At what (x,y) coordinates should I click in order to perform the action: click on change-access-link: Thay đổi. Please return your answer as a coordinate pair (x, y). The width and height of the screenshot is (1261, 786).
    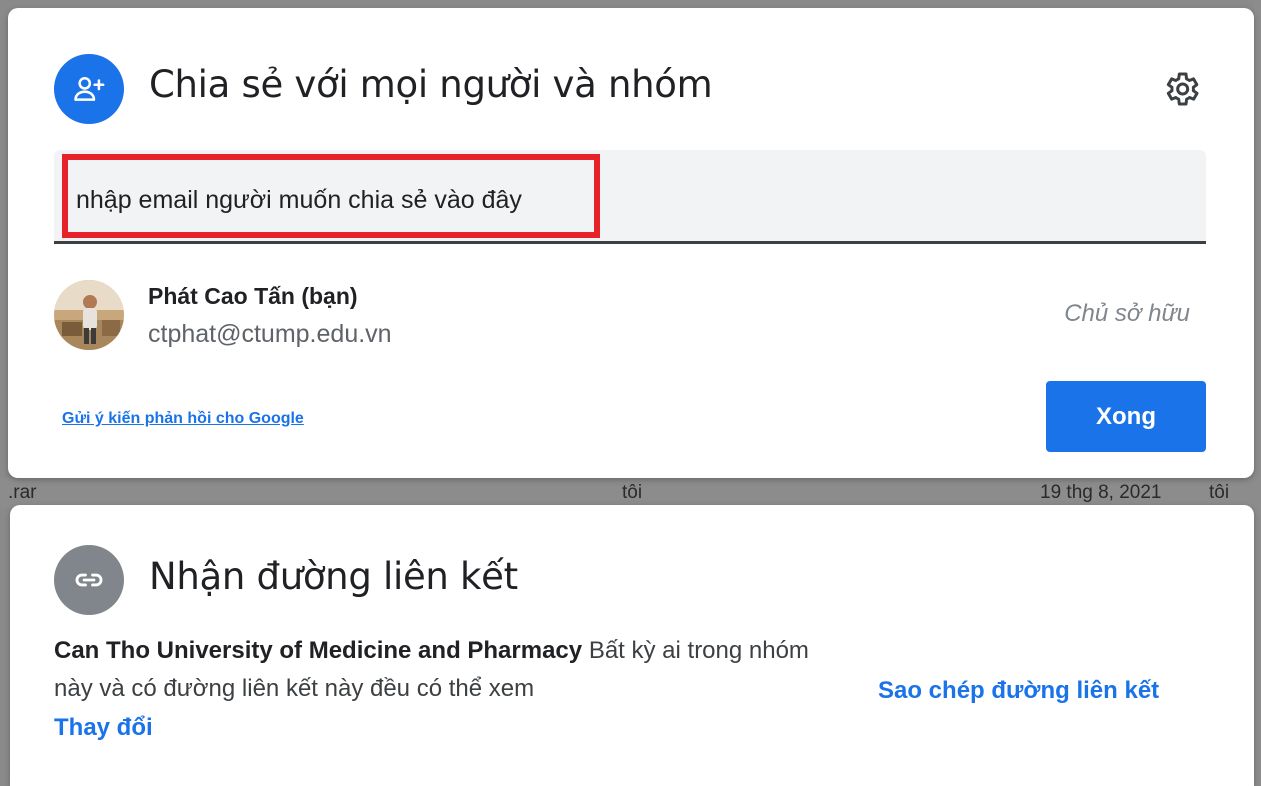
    Looking at the image, I should click on (103, 728).